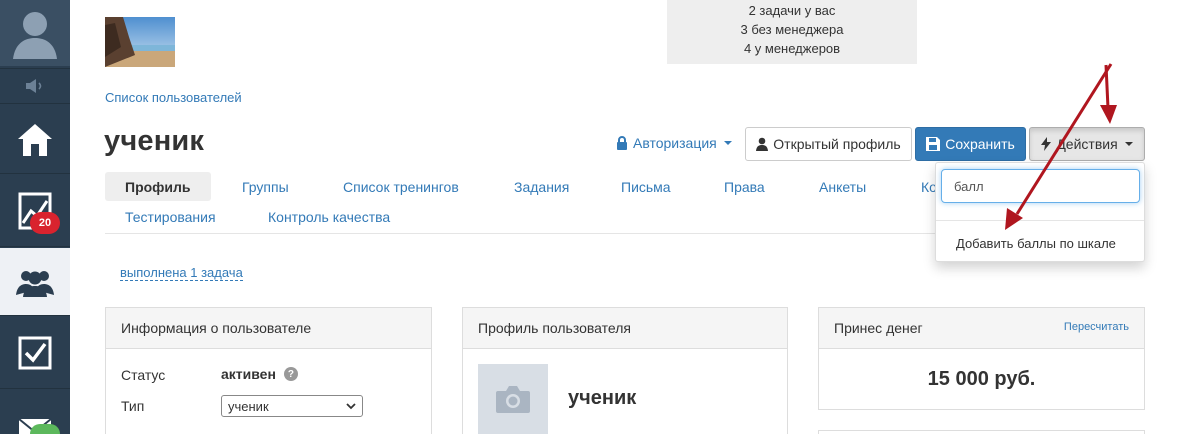 The width and height of the screenshot is (1184, 434). Describe the element at coordinates (980, 144) in the screenshot. I see `save-label: Сохранить` at that location.